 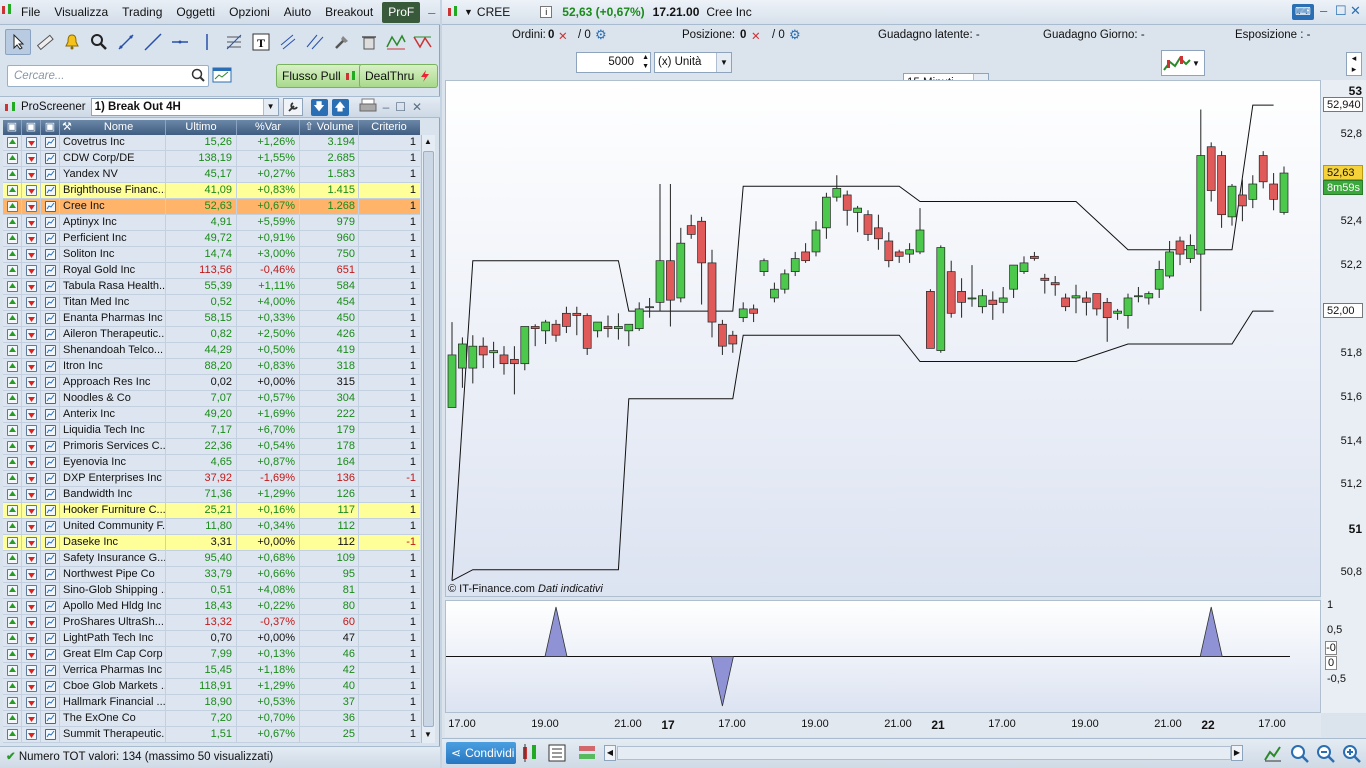 I want to click on menu-visualizza: Visualizza, so click(x=81, y=12).